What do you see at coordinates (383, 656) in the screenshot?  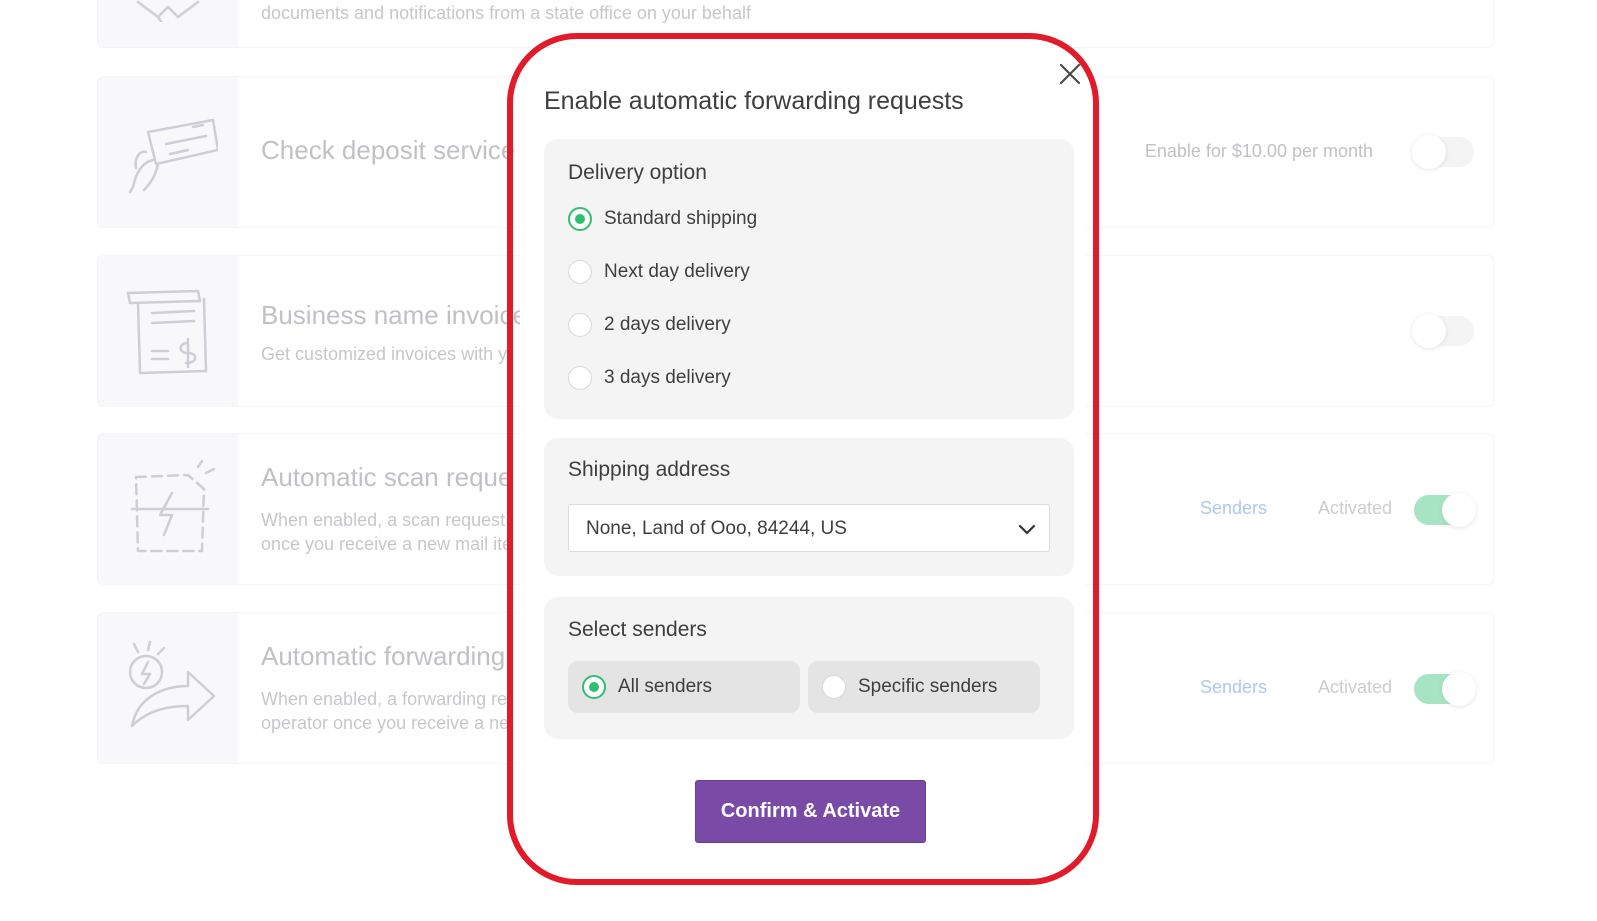 I see `service-title: Automatic forwarding` at bounding box center [383, 656].